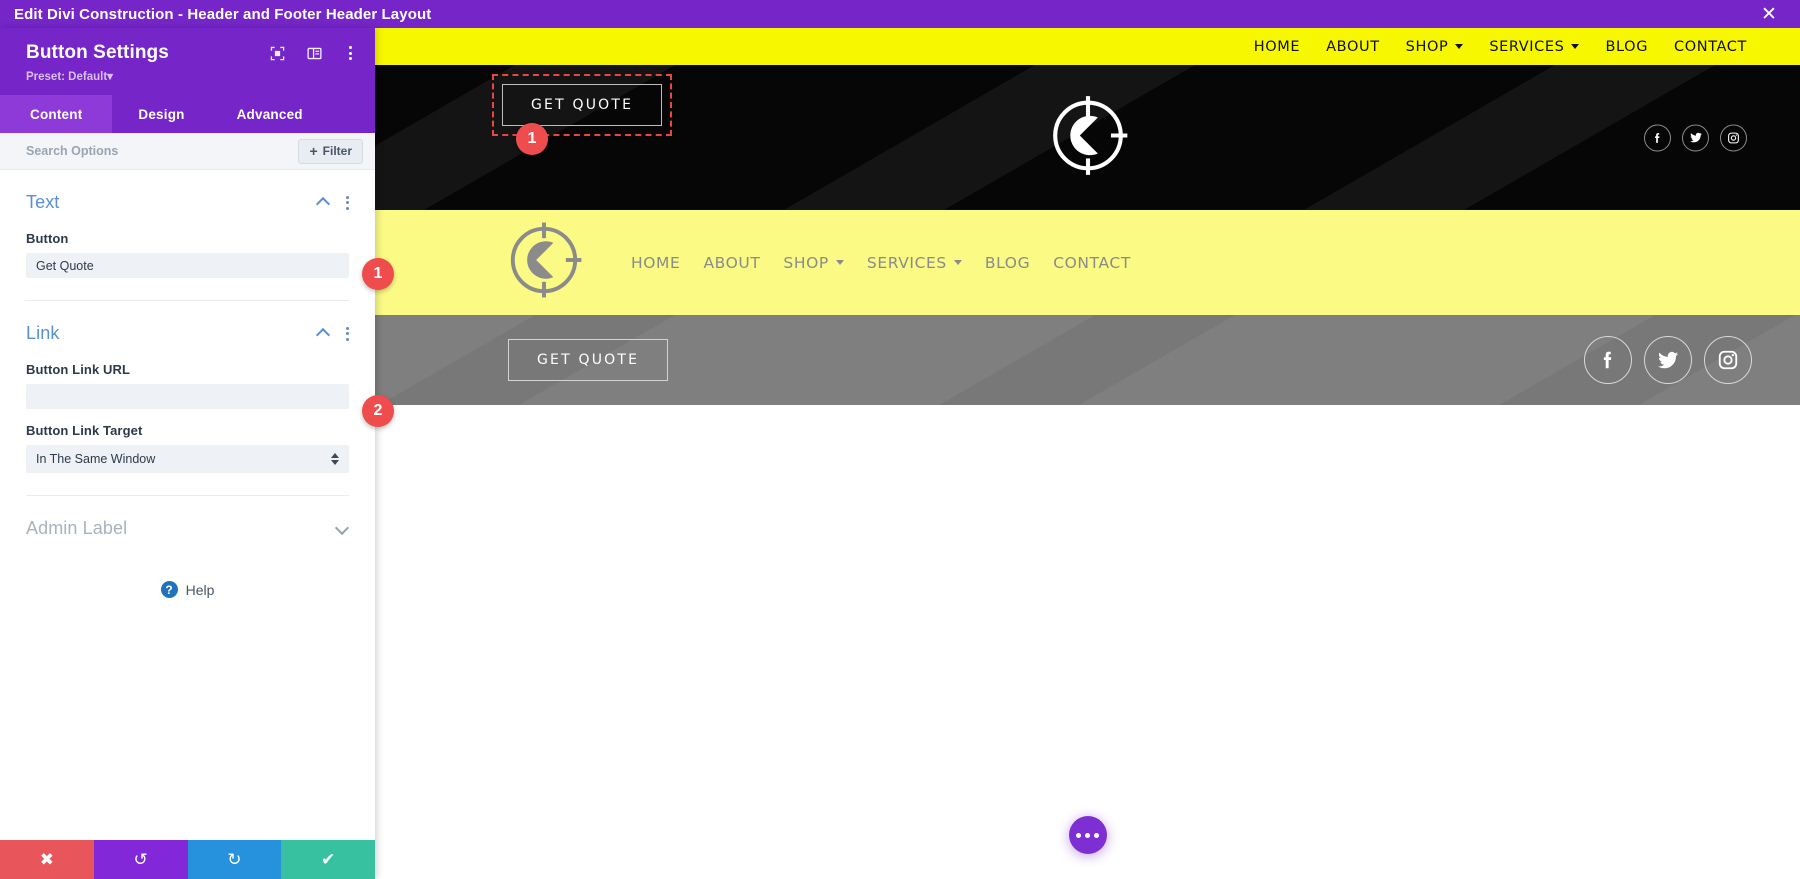  What do you see at coordinates (162, 151) in the screenshot?
I see `search-input` at bounding box center [162, 151].